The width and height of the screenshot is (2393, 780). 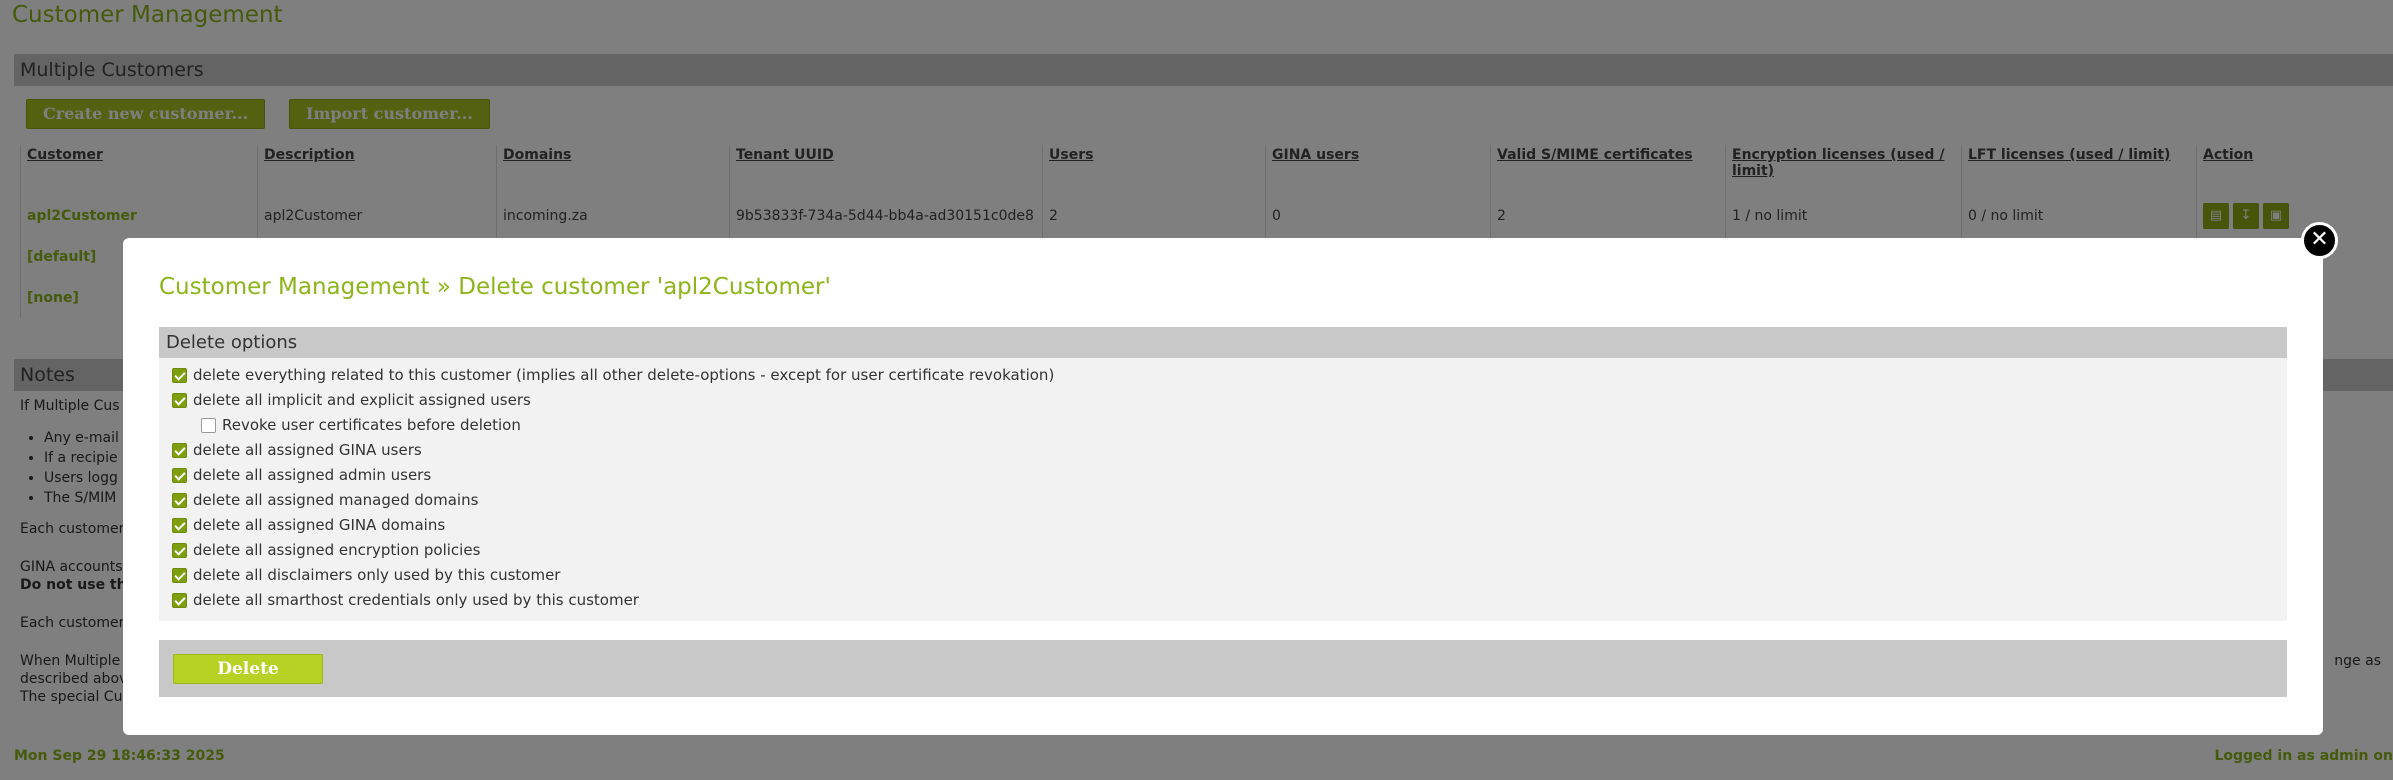 I want to click on option-delete-admin-users: delete all assigned admin users, so click(x=301, y=475).